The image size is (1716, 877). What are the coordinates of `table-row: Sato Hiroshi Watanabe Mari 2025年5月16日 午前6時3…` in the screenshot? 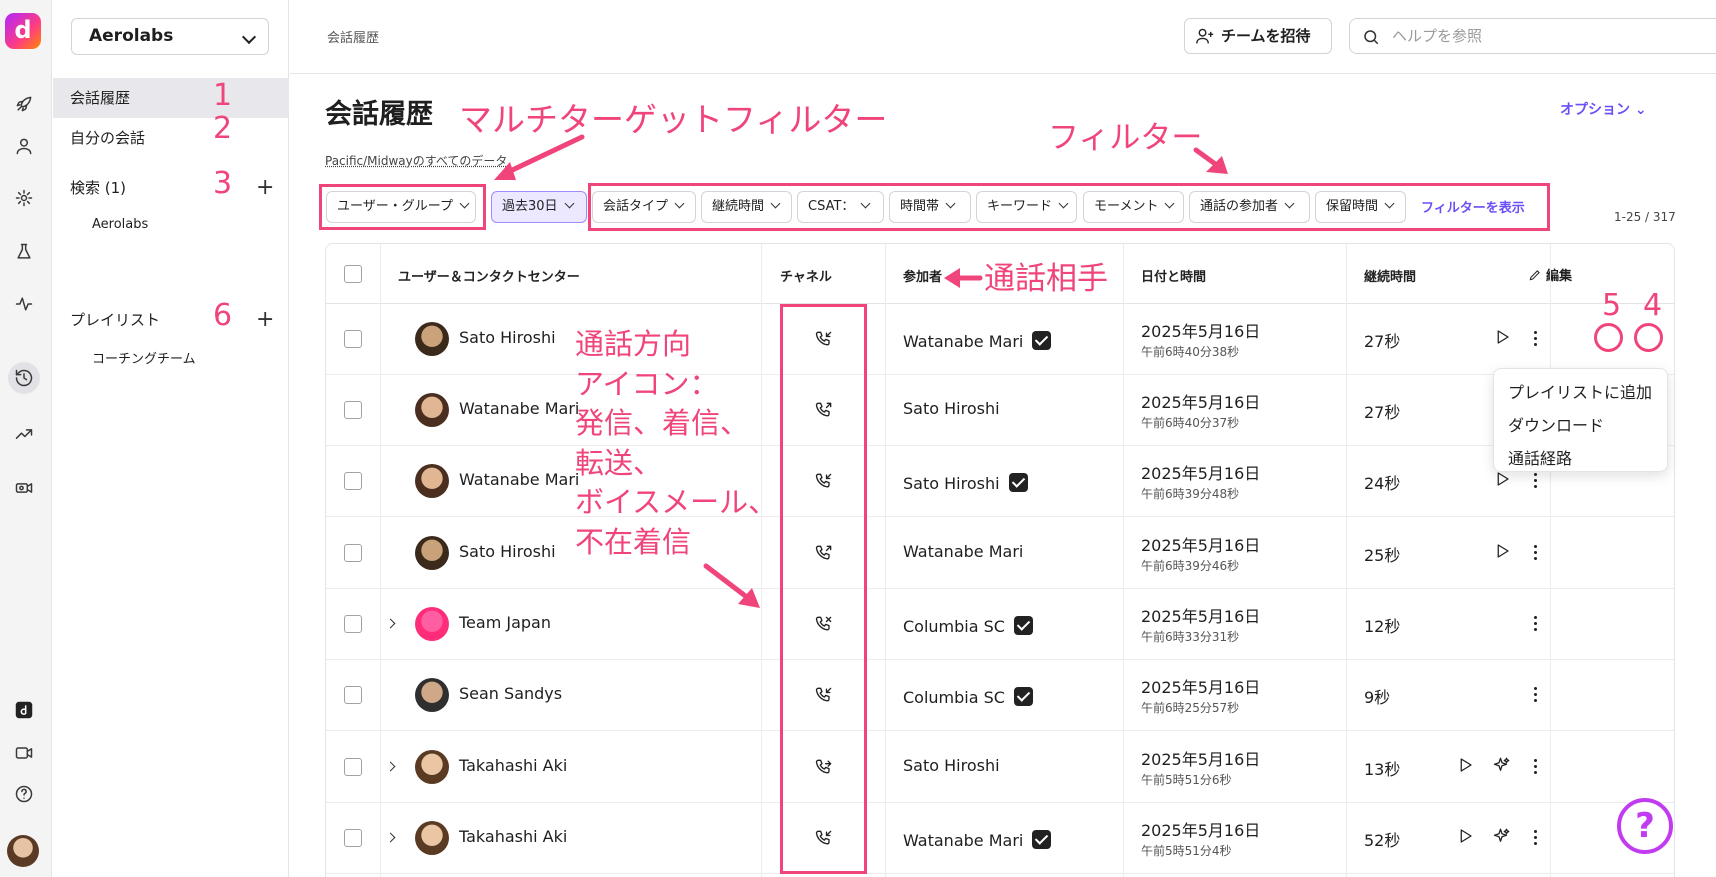 It's located at (1000, 553).